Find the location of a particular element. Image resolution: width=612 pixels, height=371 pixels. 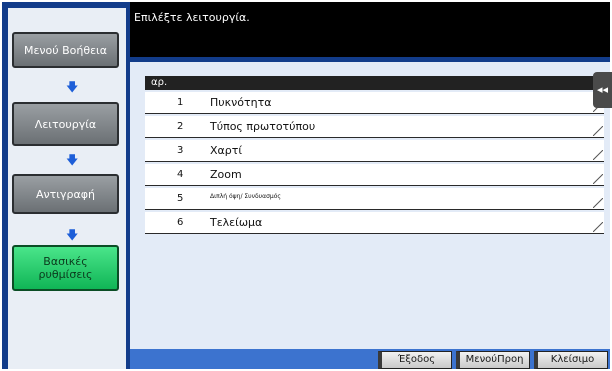

basic-settings-button: Βασικές ρυθμίσεις is located at coordinates (65, 268).